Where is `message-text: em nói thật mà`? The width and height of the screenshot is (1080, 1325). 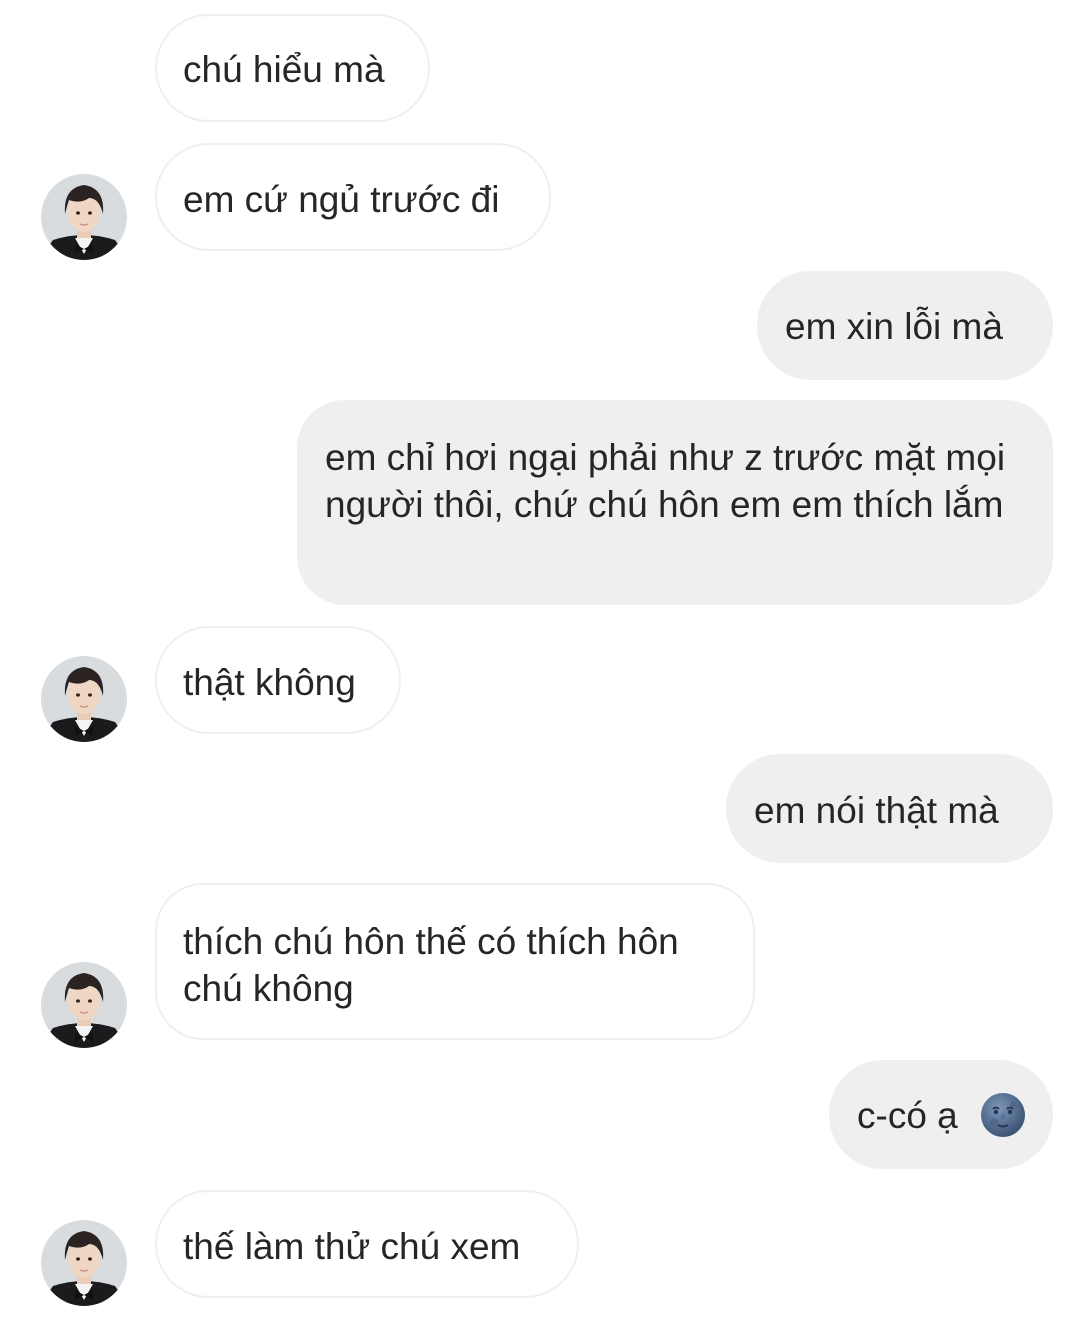 message-text: em nói thật mà is located at coordinates (876, 810).